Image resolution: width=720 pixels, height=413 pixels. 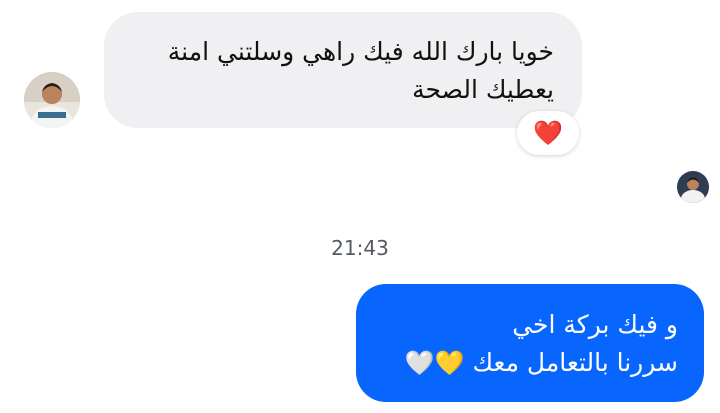 I want to click on outgoing-message-line: سررنا بالتعامل معك 💛🤍, so click(x=541, y=363).